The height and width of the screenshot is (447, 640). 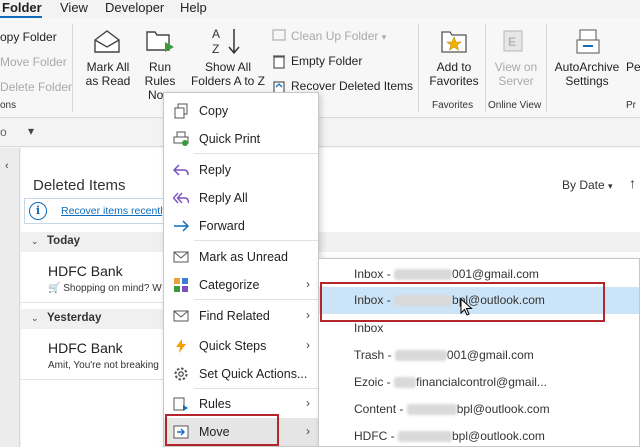 I want to click on exchange-server-icon: E, so click(x=514, y=42).